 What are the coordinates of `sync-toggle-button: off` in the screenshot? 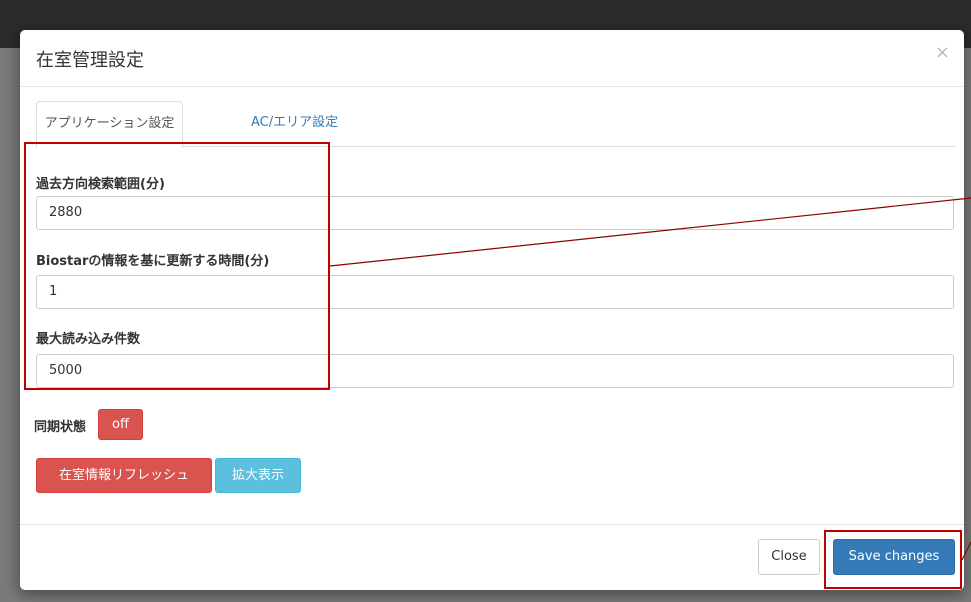 It's located at (120, 424).